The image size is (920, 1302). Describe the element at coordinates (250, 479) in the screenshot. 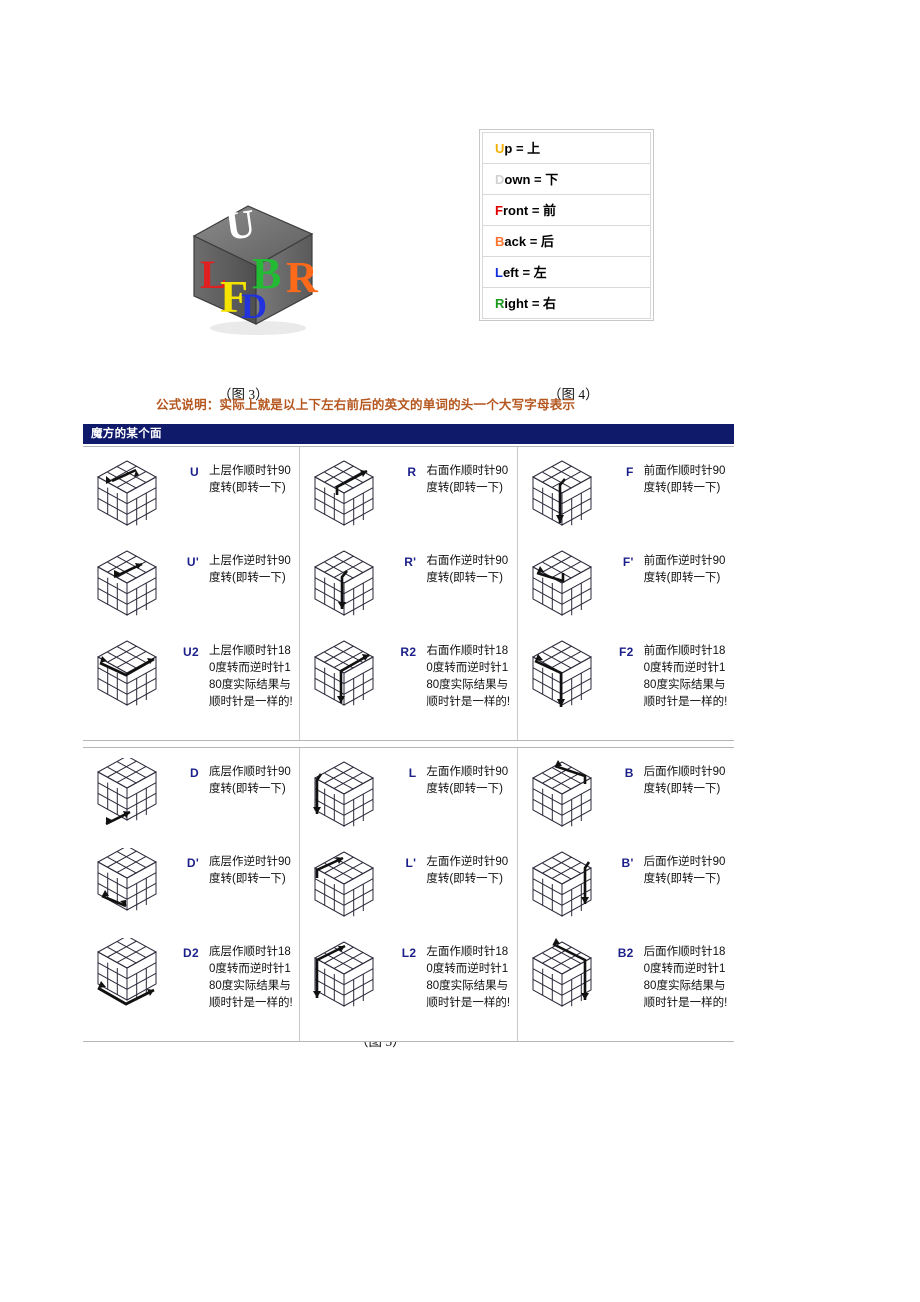

I see `move-description: 上层作顺时针90 度转(即转一下)` at that location.